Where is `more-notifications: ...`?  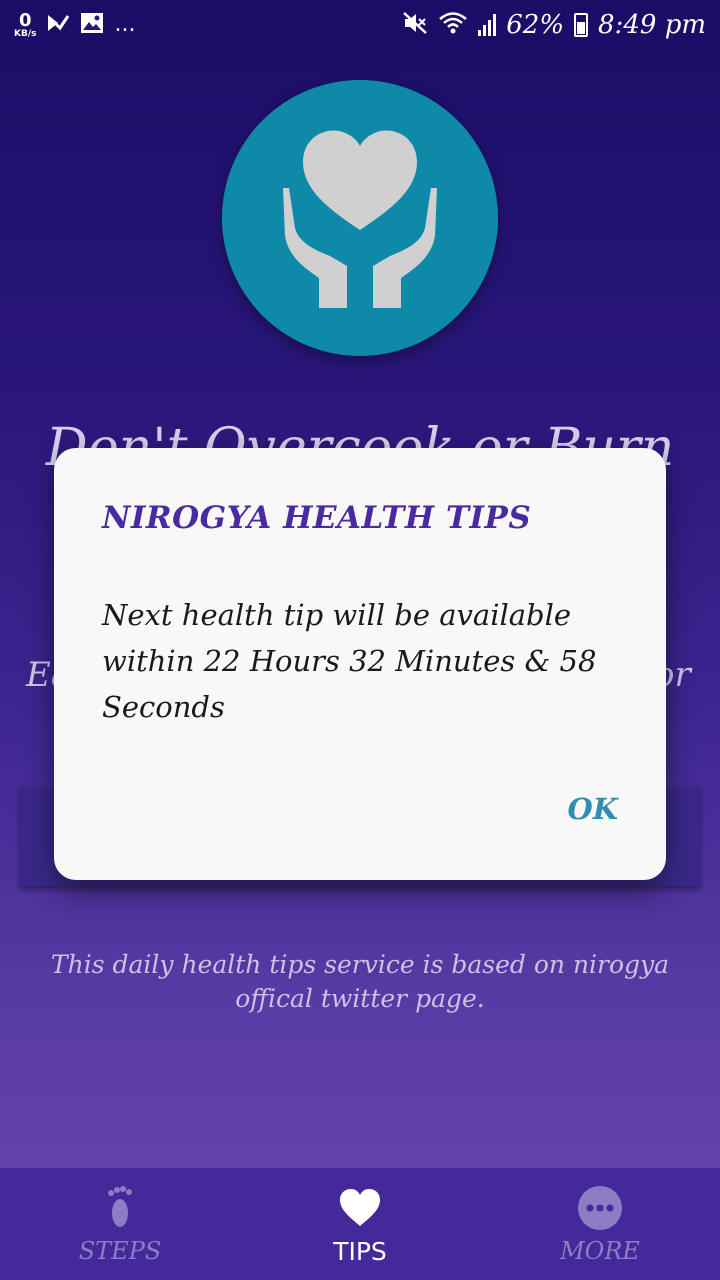
more-notifications: ... is located at coordinates (125, 24).